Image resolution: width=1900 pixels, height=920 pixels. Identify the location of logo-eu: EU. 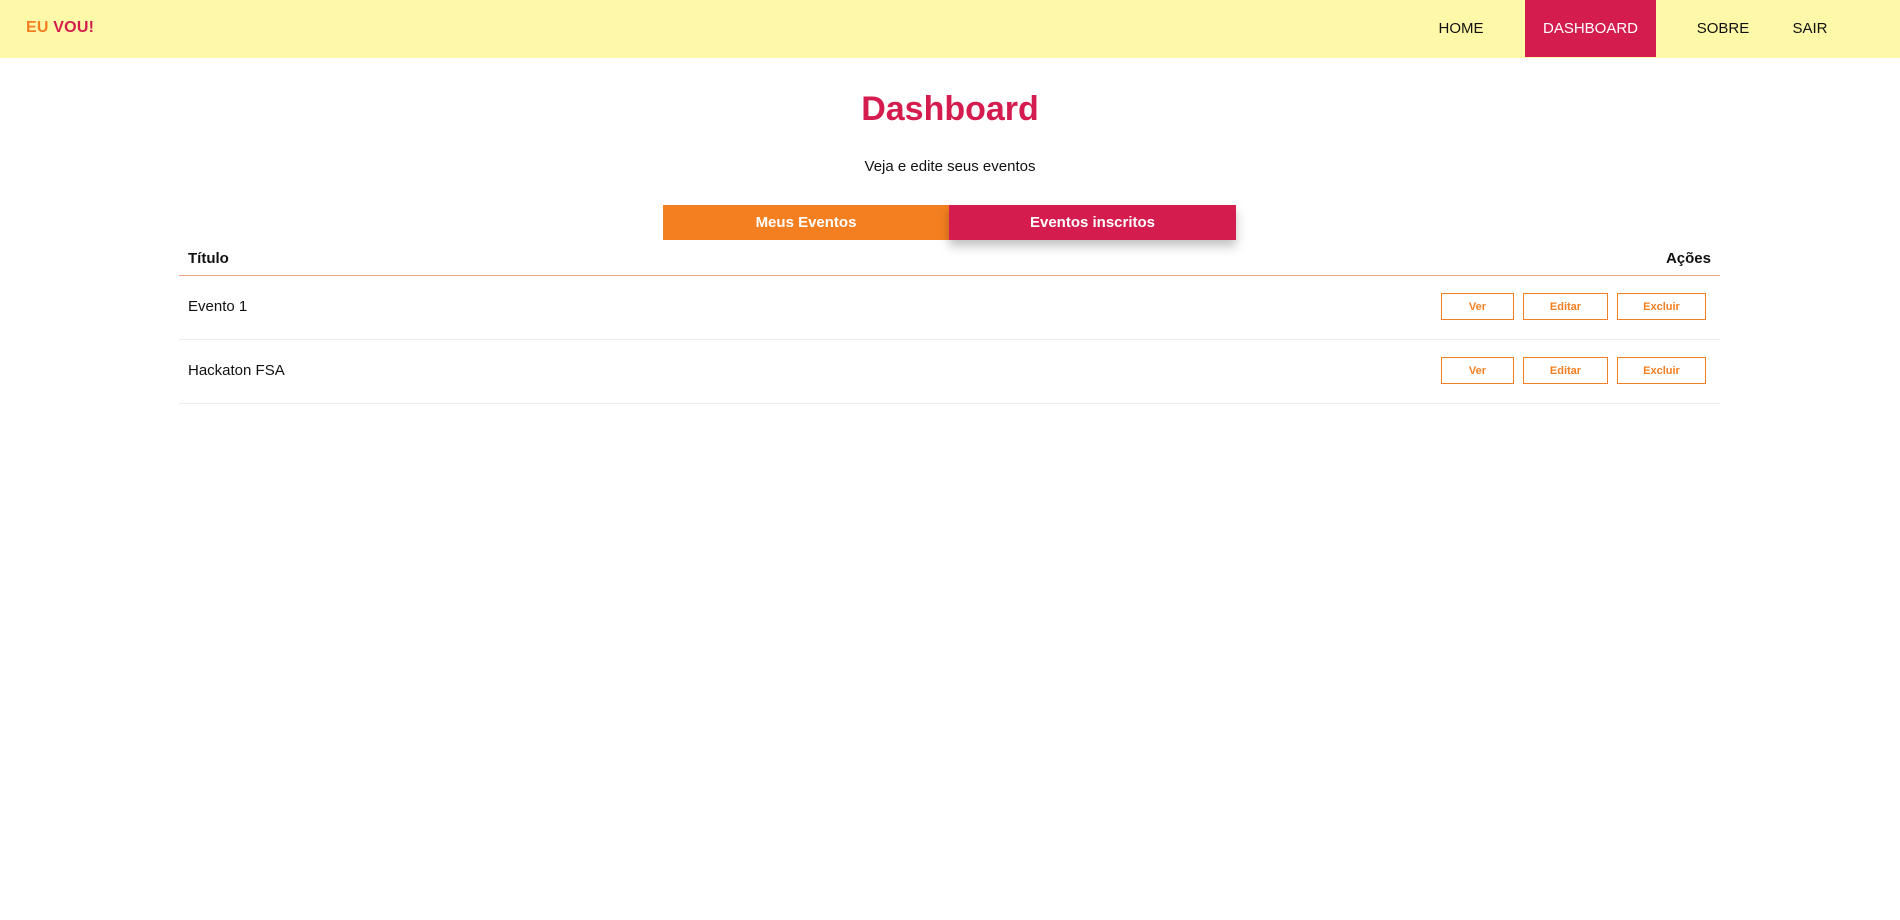
(37, 27).